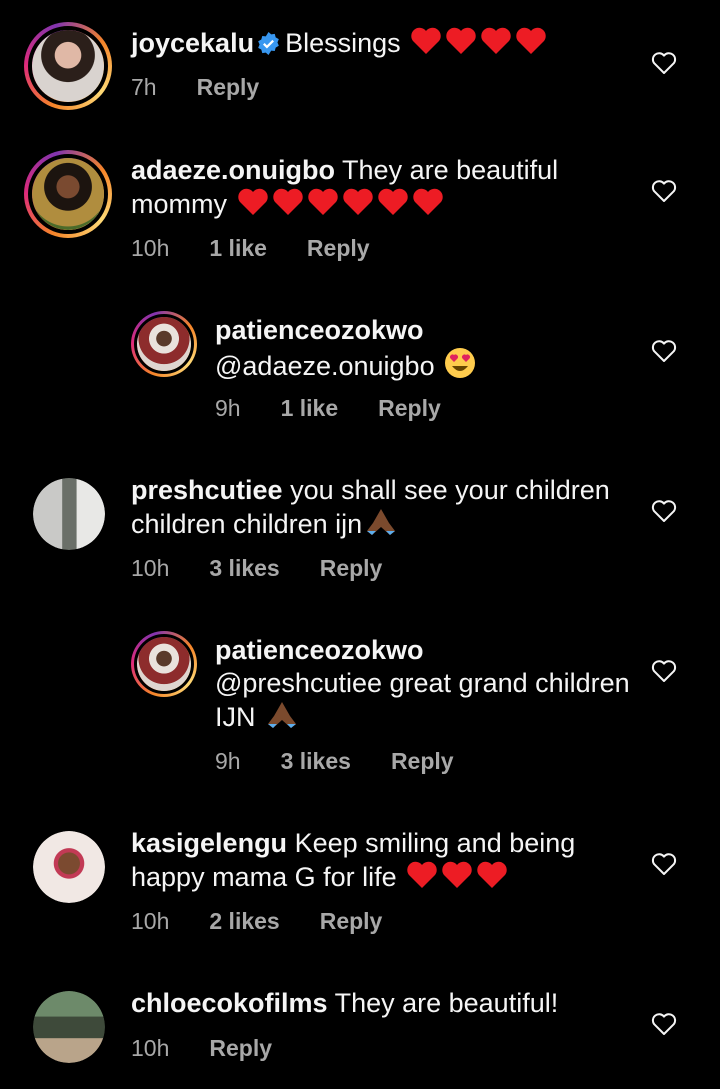 Image resolution: width=720 pixels, height=1089 pixels. Describe the element at coordinates (446, 1003) in the screenshot. I see `comment-body: They are beautiful!` at that location.